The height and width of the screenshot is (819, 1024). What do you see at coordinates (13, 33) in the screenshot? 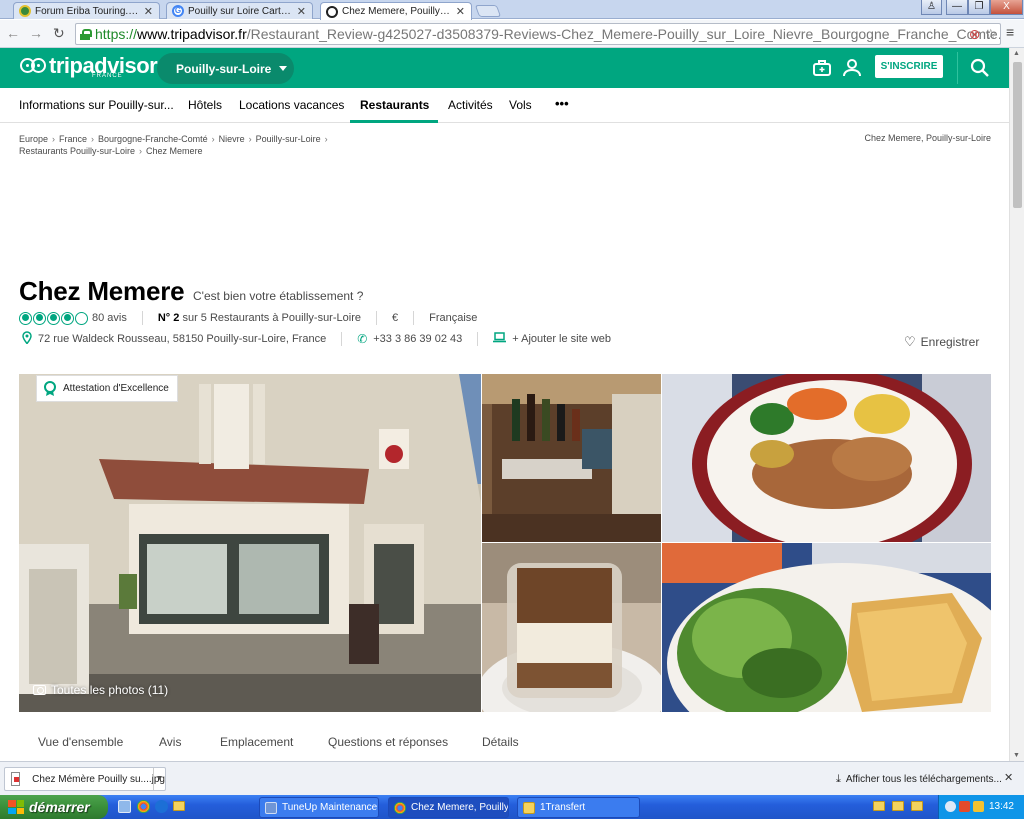
I see `back-arrow-icon: ←` at bounding box center [13, 33].